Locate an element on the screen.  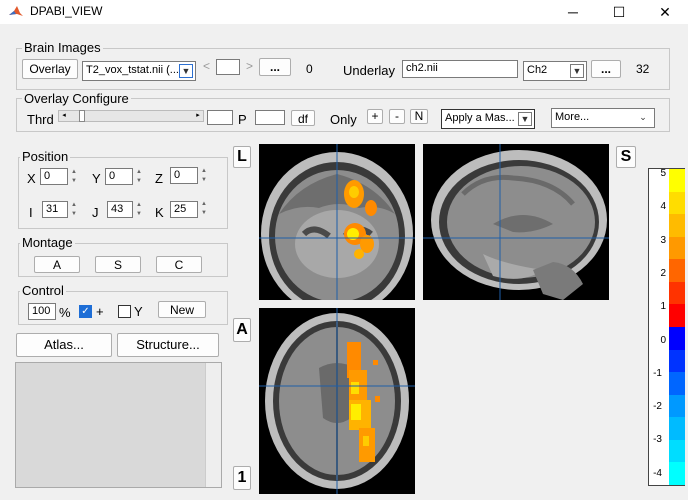
crosshair-checkbox: ✓ is located at coordinates (85, 311).